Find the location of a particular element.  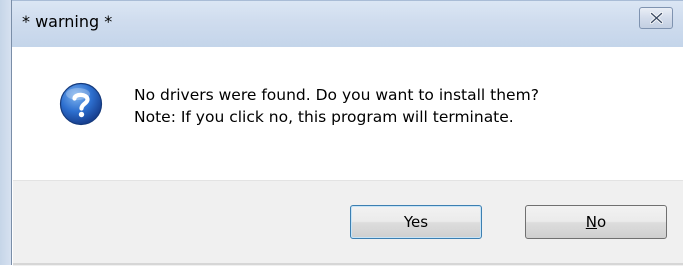

close-button is located at coordinates (656, 18).